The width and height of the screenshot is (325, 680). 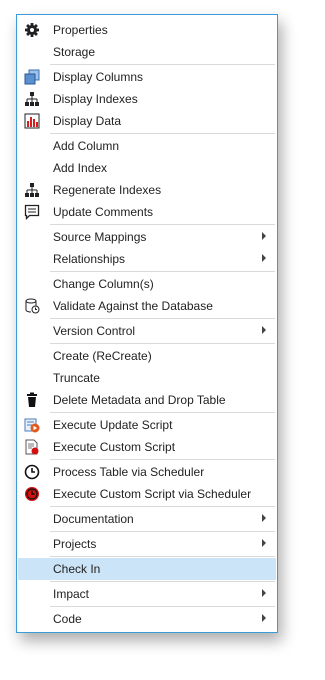 I want to click on menu-item-documentation: Documentation, so click(x=147, y=519).